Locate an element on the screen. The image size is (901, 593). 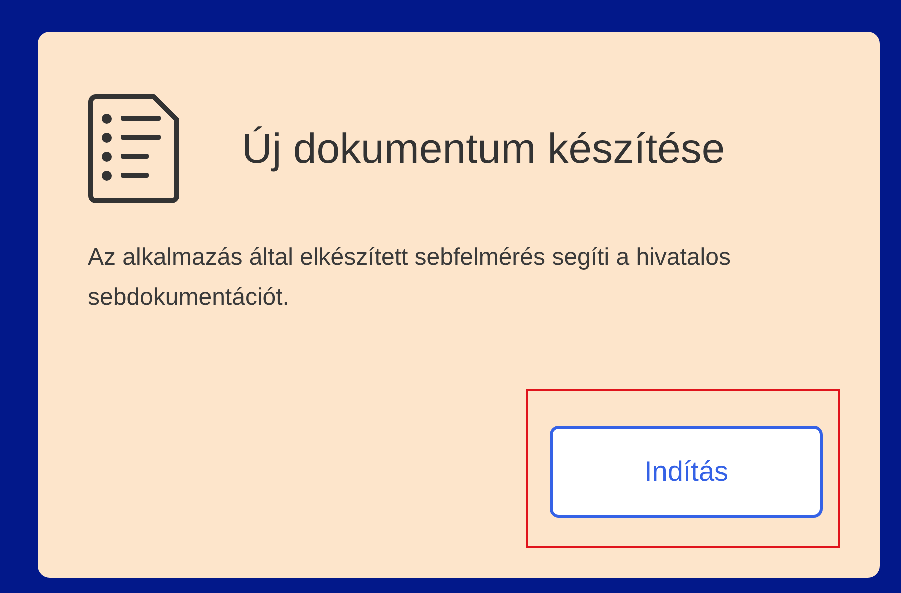
document-list-icon is located at coordinates (134, 149).